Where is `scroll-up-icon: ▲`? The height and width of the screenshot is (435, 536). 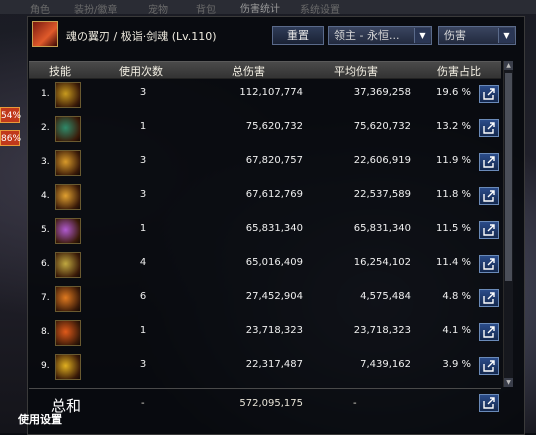
scroll-up-icon: ▲ is located at coordinates (508, 65).